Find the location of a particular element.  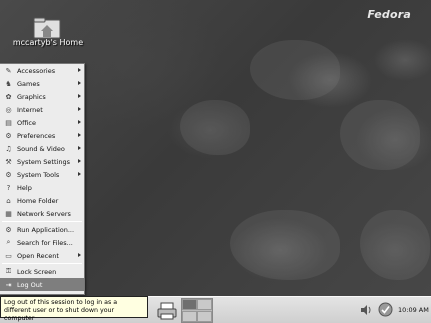

menu-item-label: System Tools is located at coordinates (38, 174).